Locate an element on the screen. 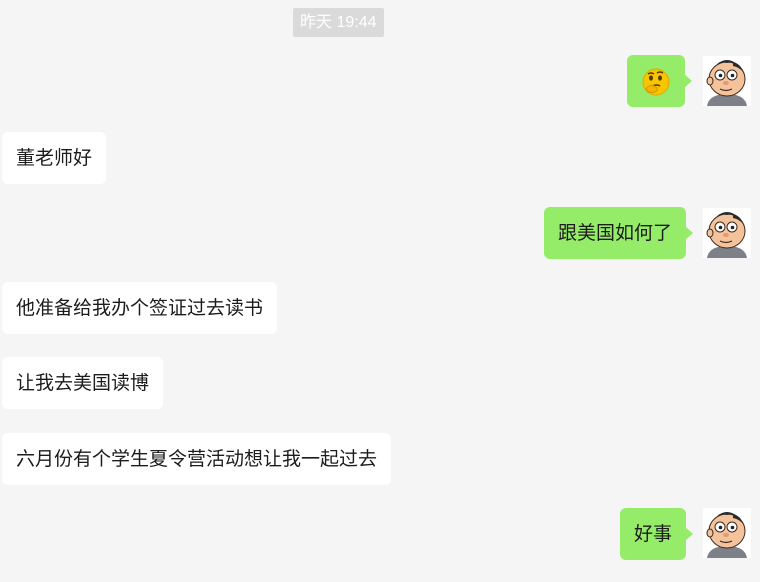 This screenshot has height=582, width=760. timestamp-badge: 昨天 19:44 is located at coordinates (338, 22).